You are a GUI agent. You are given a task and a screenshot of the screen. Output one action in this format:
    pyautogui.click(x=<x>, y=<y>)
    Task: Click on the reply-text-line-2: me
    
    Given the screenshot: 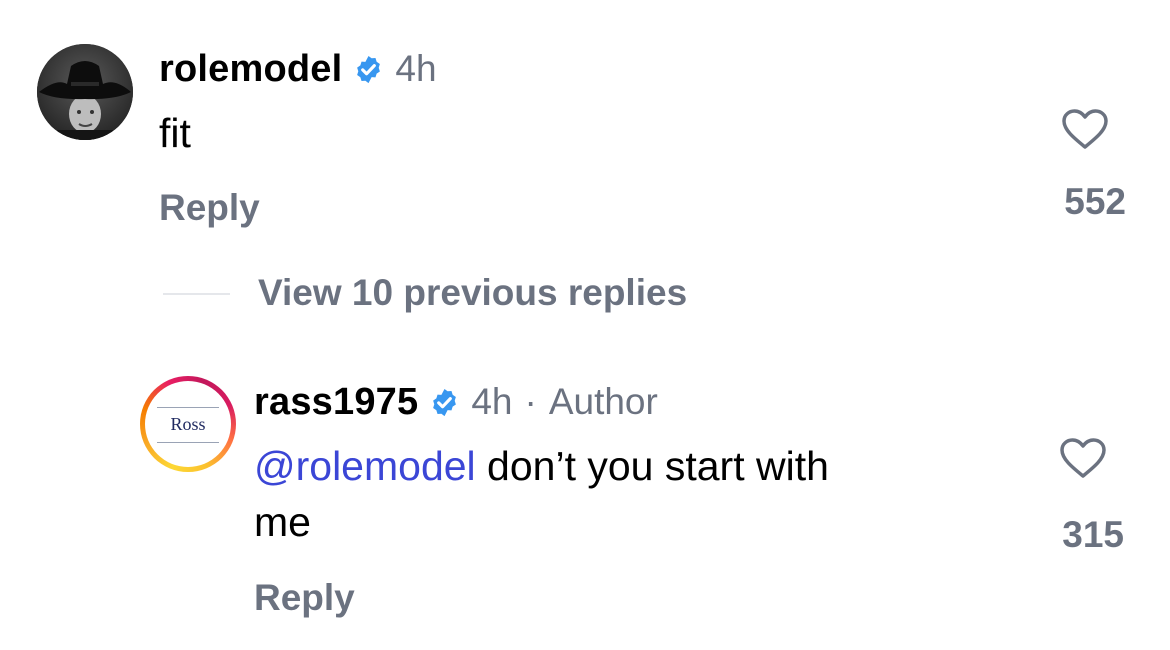 What is the action you would take?
    pyautogui.click(x=282, y=522)
    